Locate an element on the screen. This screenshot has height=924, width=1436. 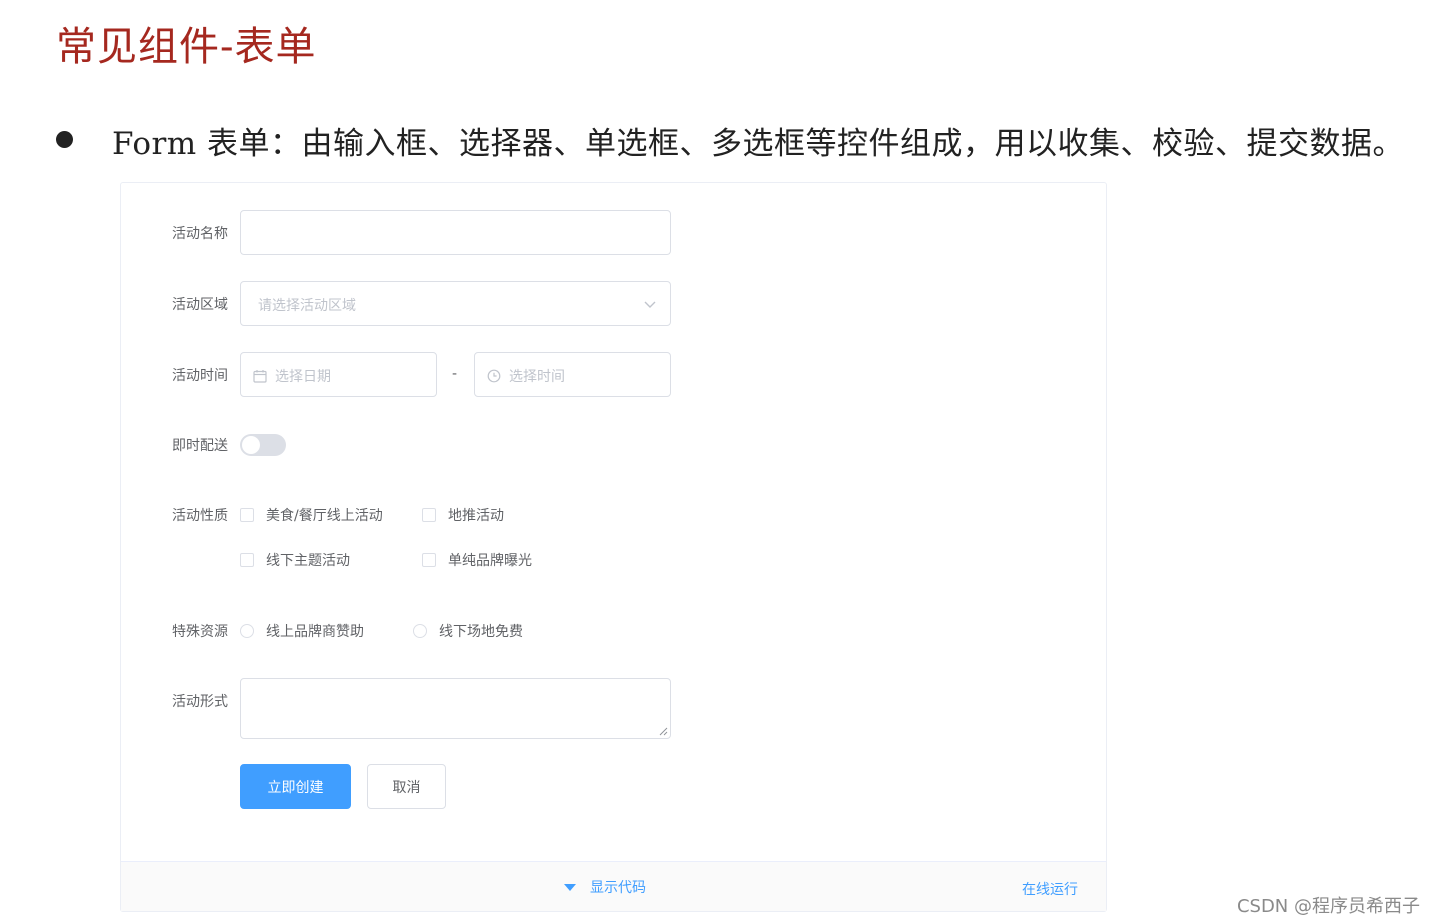
bullet-dot-icon is located at coordinates (64, 139).